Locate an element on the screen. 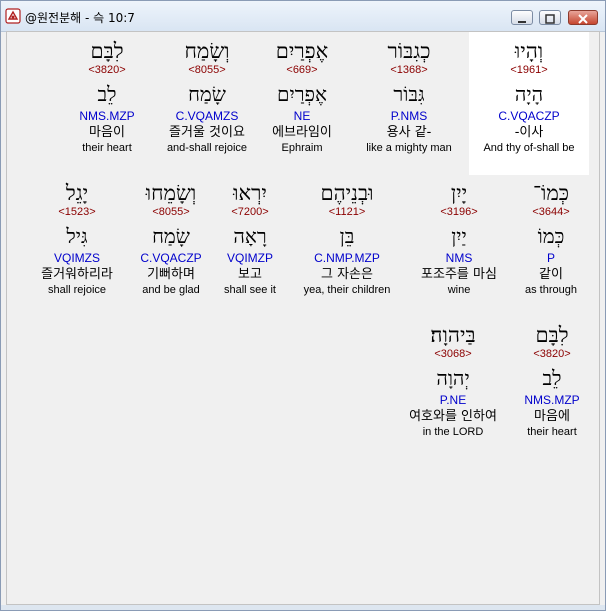 The width and height of the screenshot is (606, 611). strong-number: <1368> is located at coordinates (409, 70).